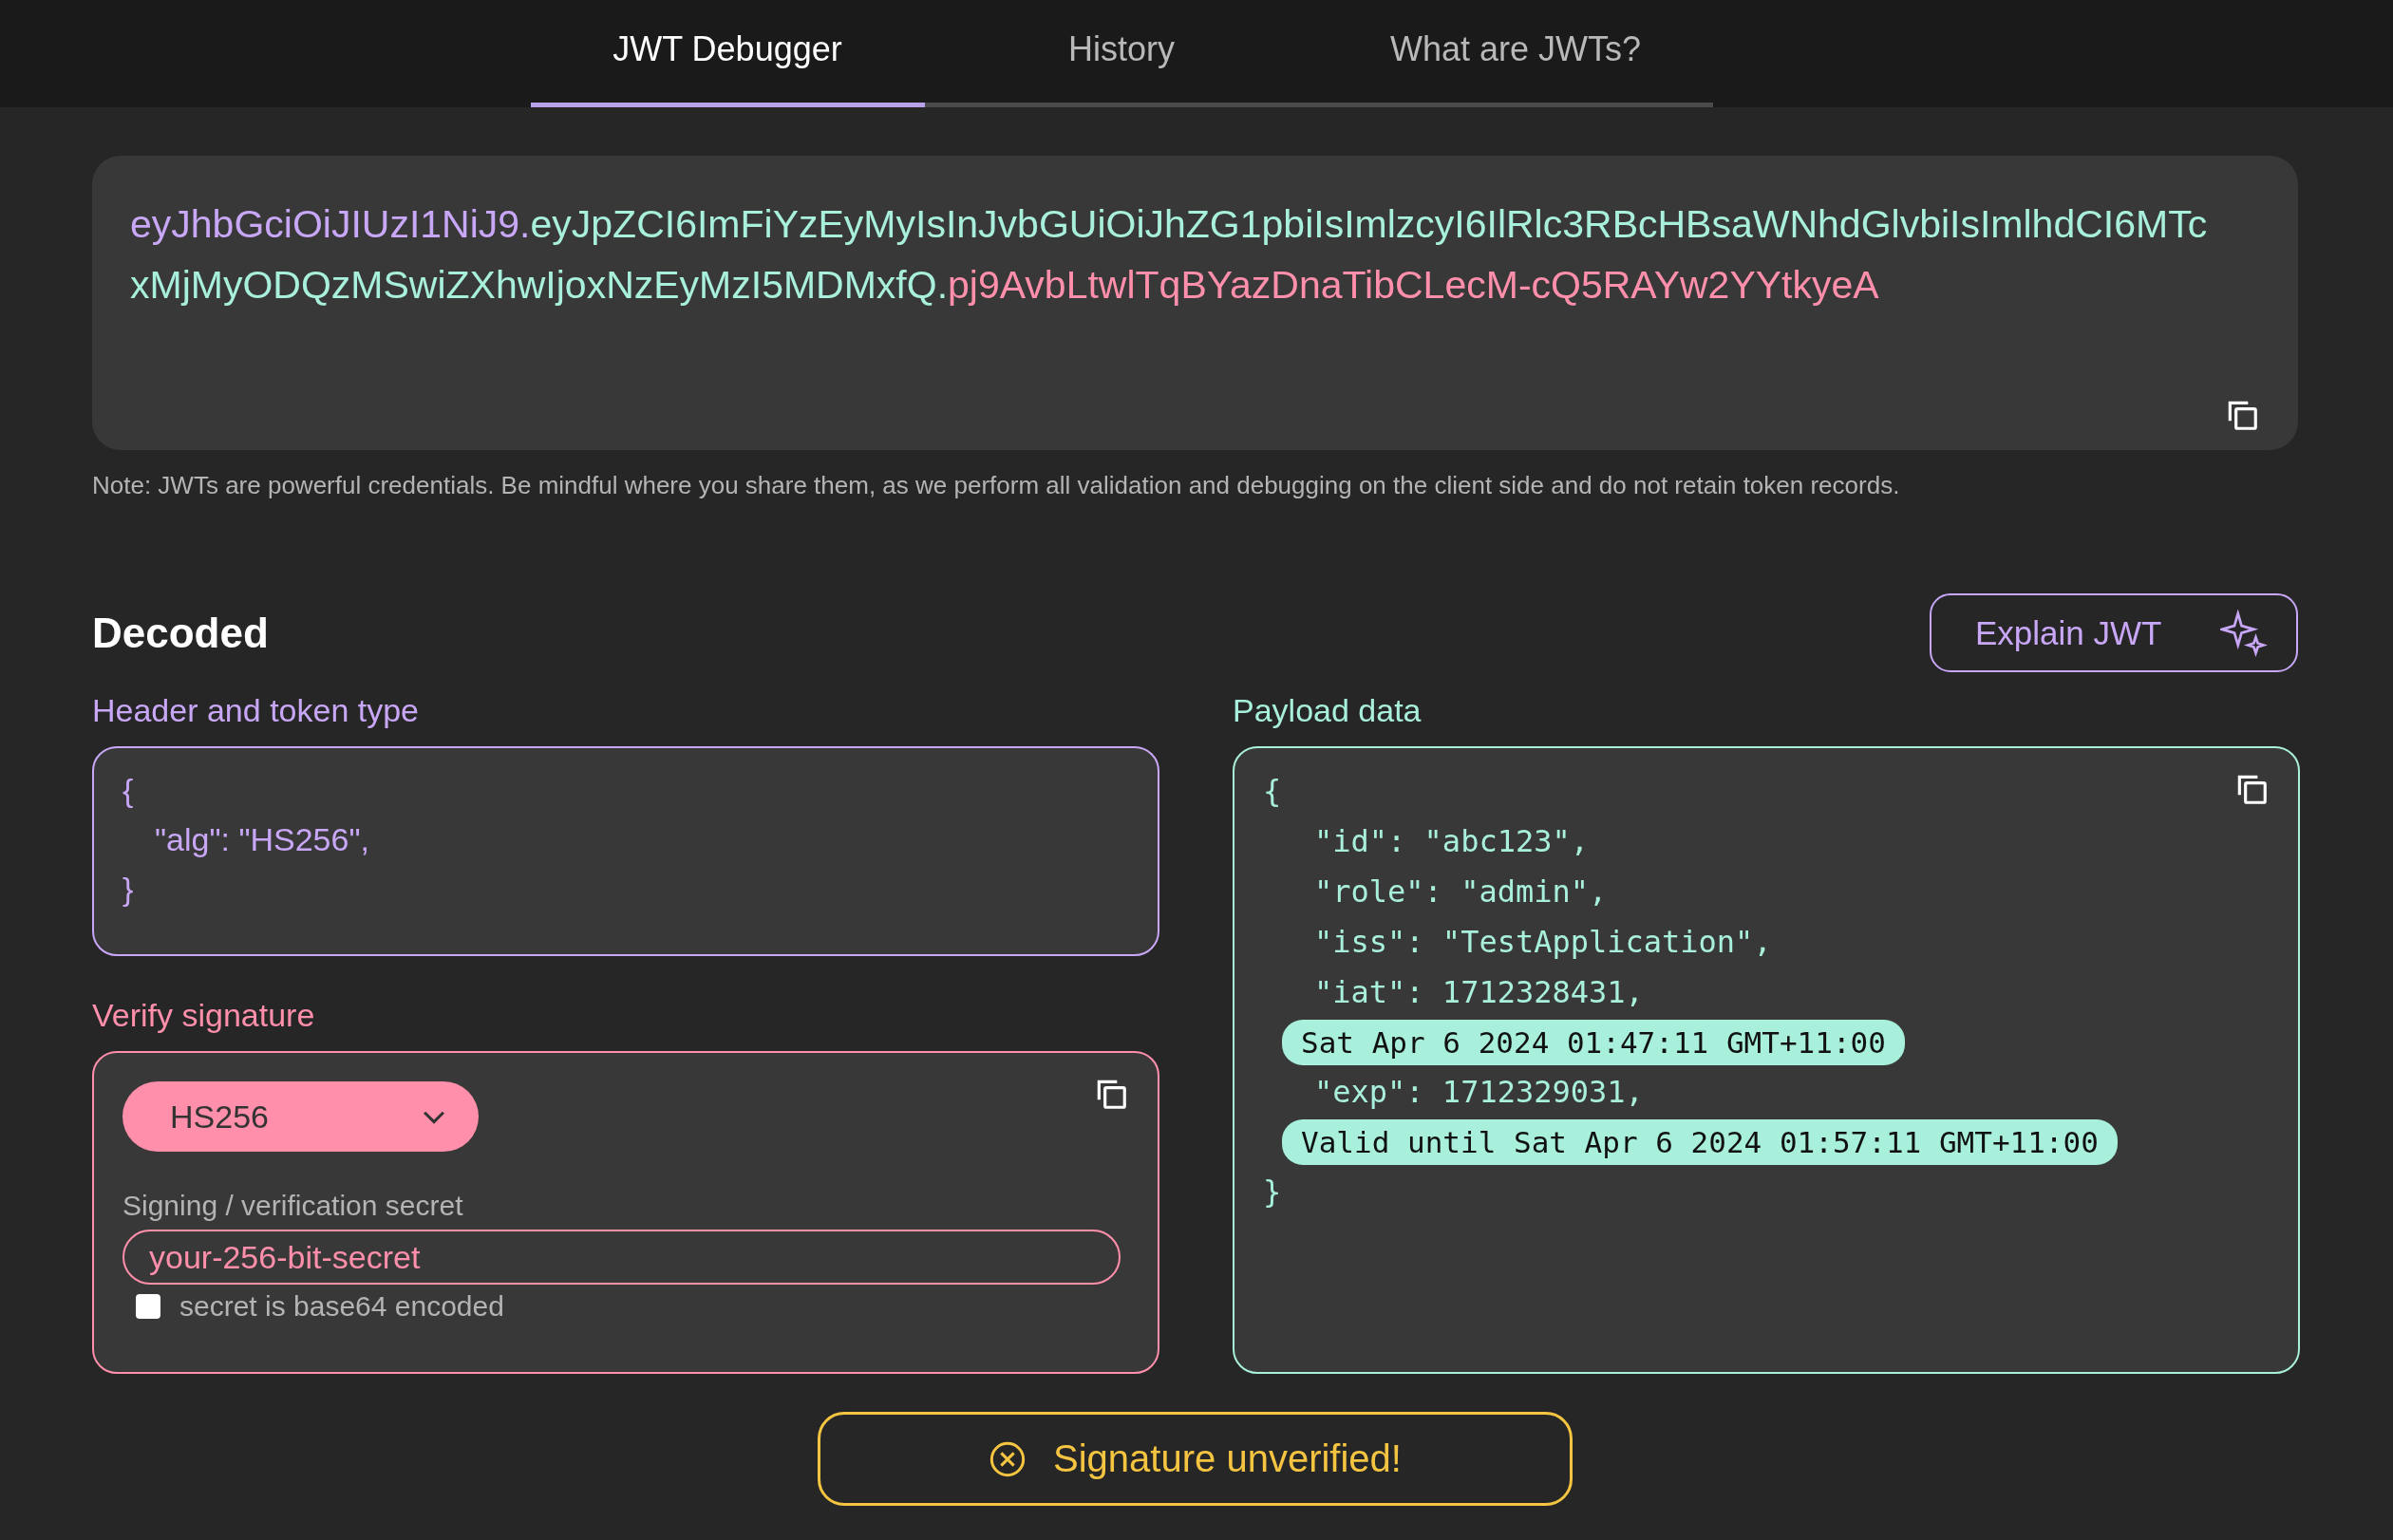 The width and height of the screenshot is (2393, 1540). What do you see at coordinates (1593, 1042) in the screenshot?
I see `date-note: Sat Apr 6 2024 01:47:11 GMT+11:00` at bounding box center [1593, 1042].